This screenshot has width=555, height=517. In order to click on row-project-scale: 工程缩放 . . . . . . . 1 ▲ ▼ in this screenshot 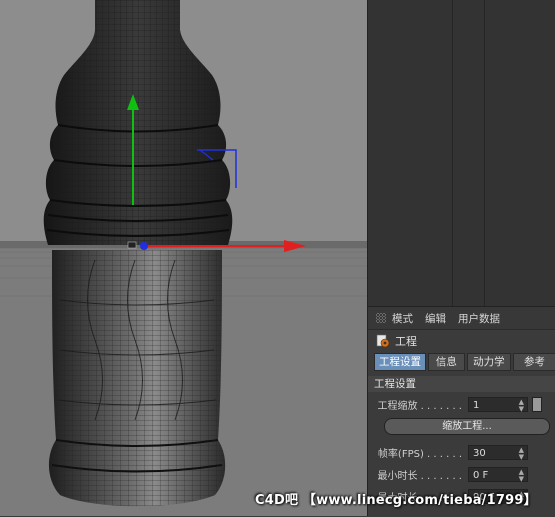, I will do `click(461, 404)`.